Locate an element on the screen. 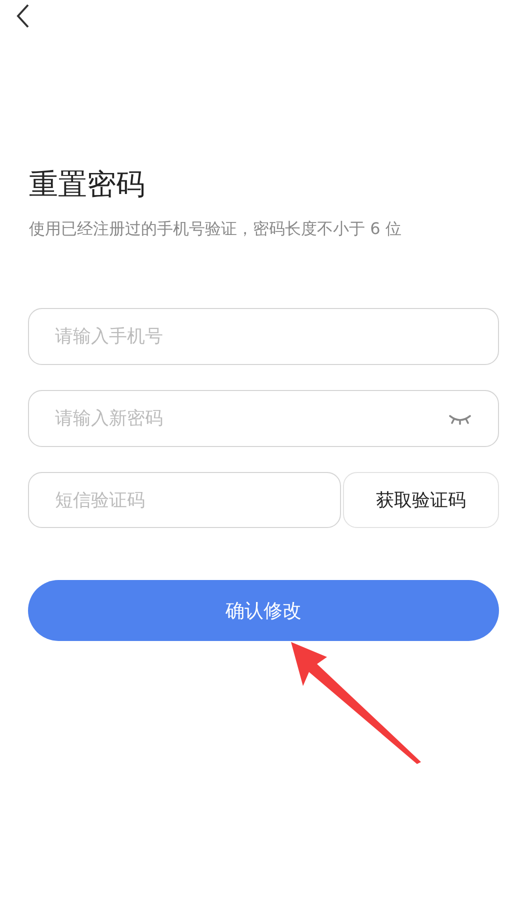 The width and height of the screenshot is (522, 907). closed-eye-icon is located at coordinates (460, 419).